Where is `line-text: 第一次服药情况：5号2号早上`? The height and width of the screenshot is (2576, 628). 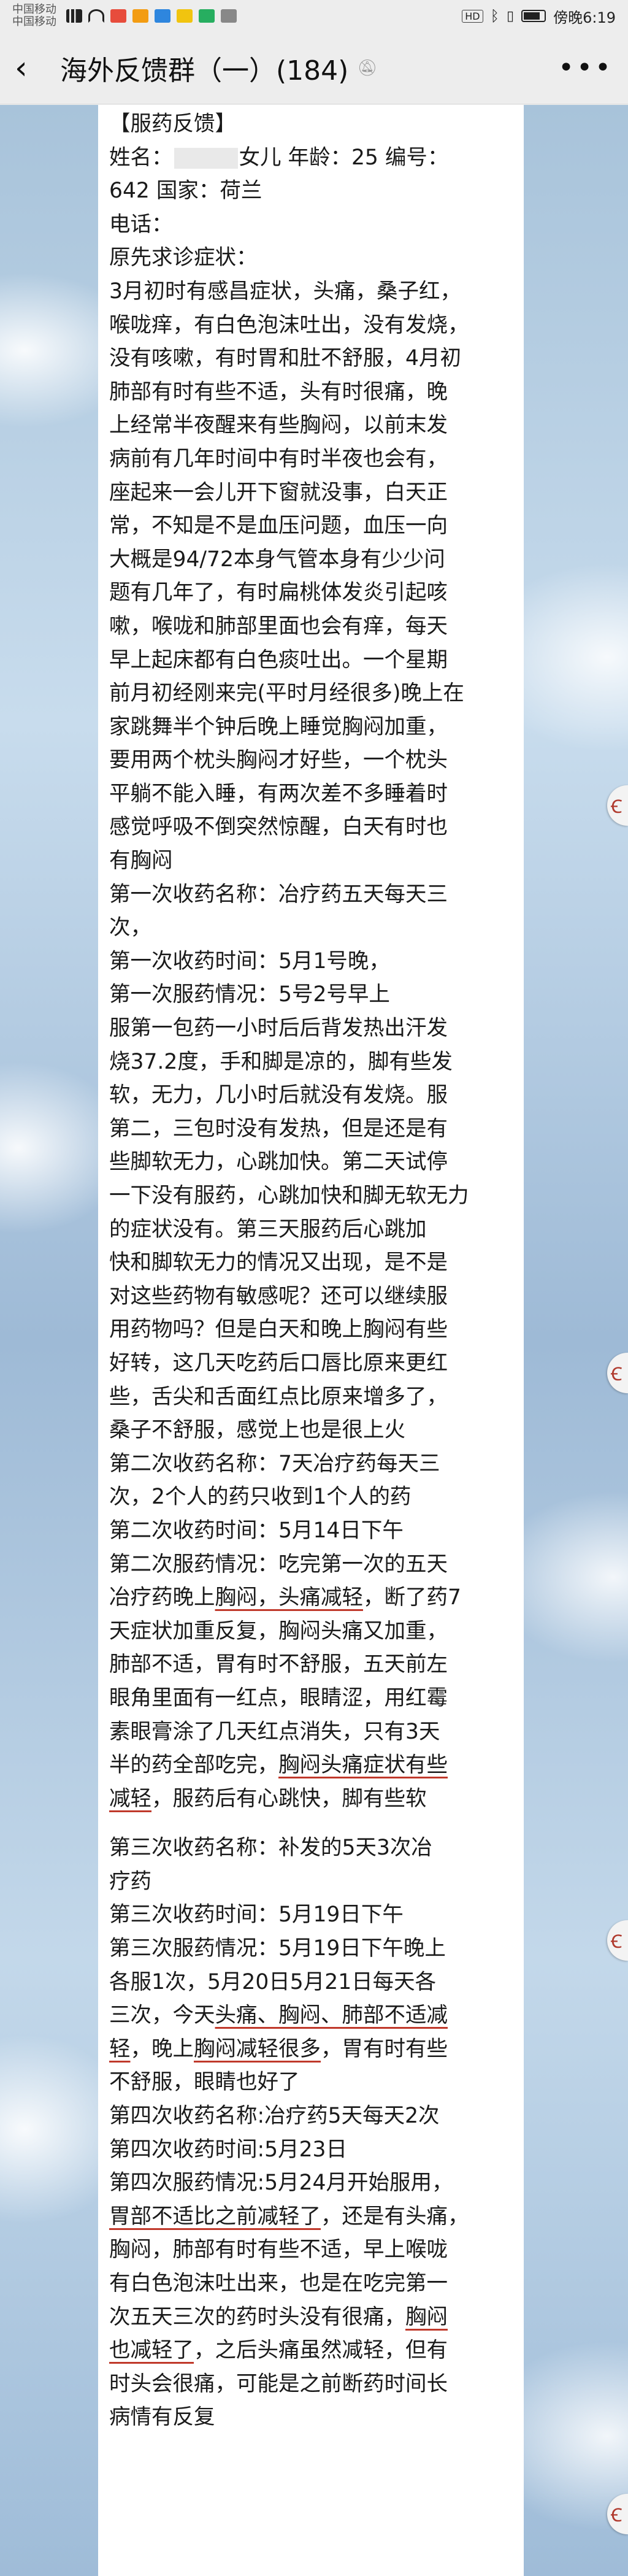 line-text: 第一次服药情况：5号2号早上 is located at coordinates (249, 995).